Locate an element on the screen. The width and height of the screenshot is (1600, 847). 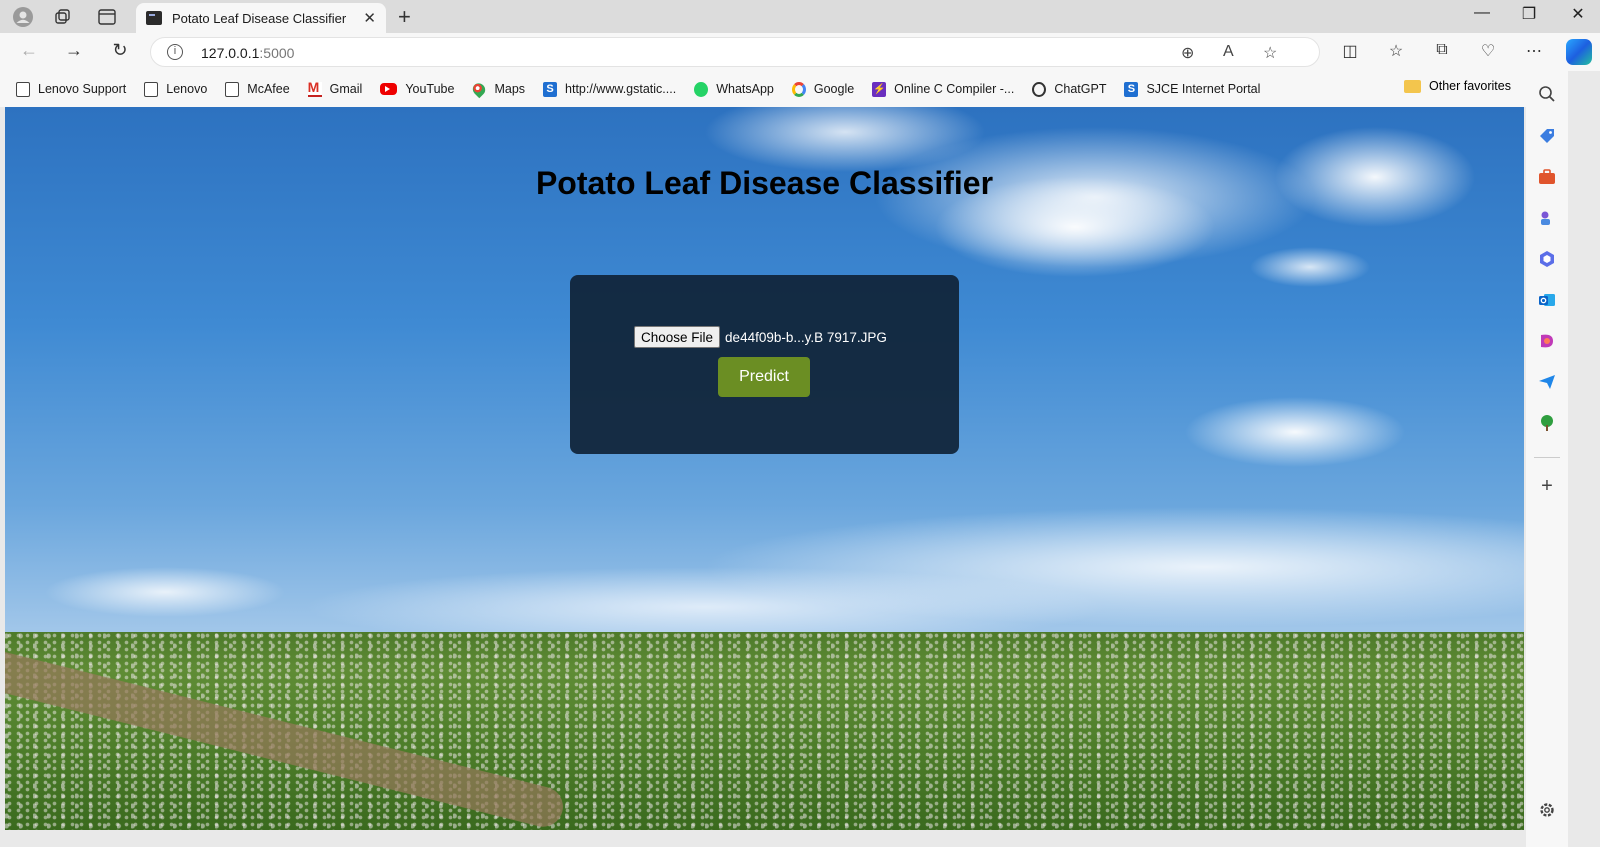
search-icon is located at coordinates (1547, 94).